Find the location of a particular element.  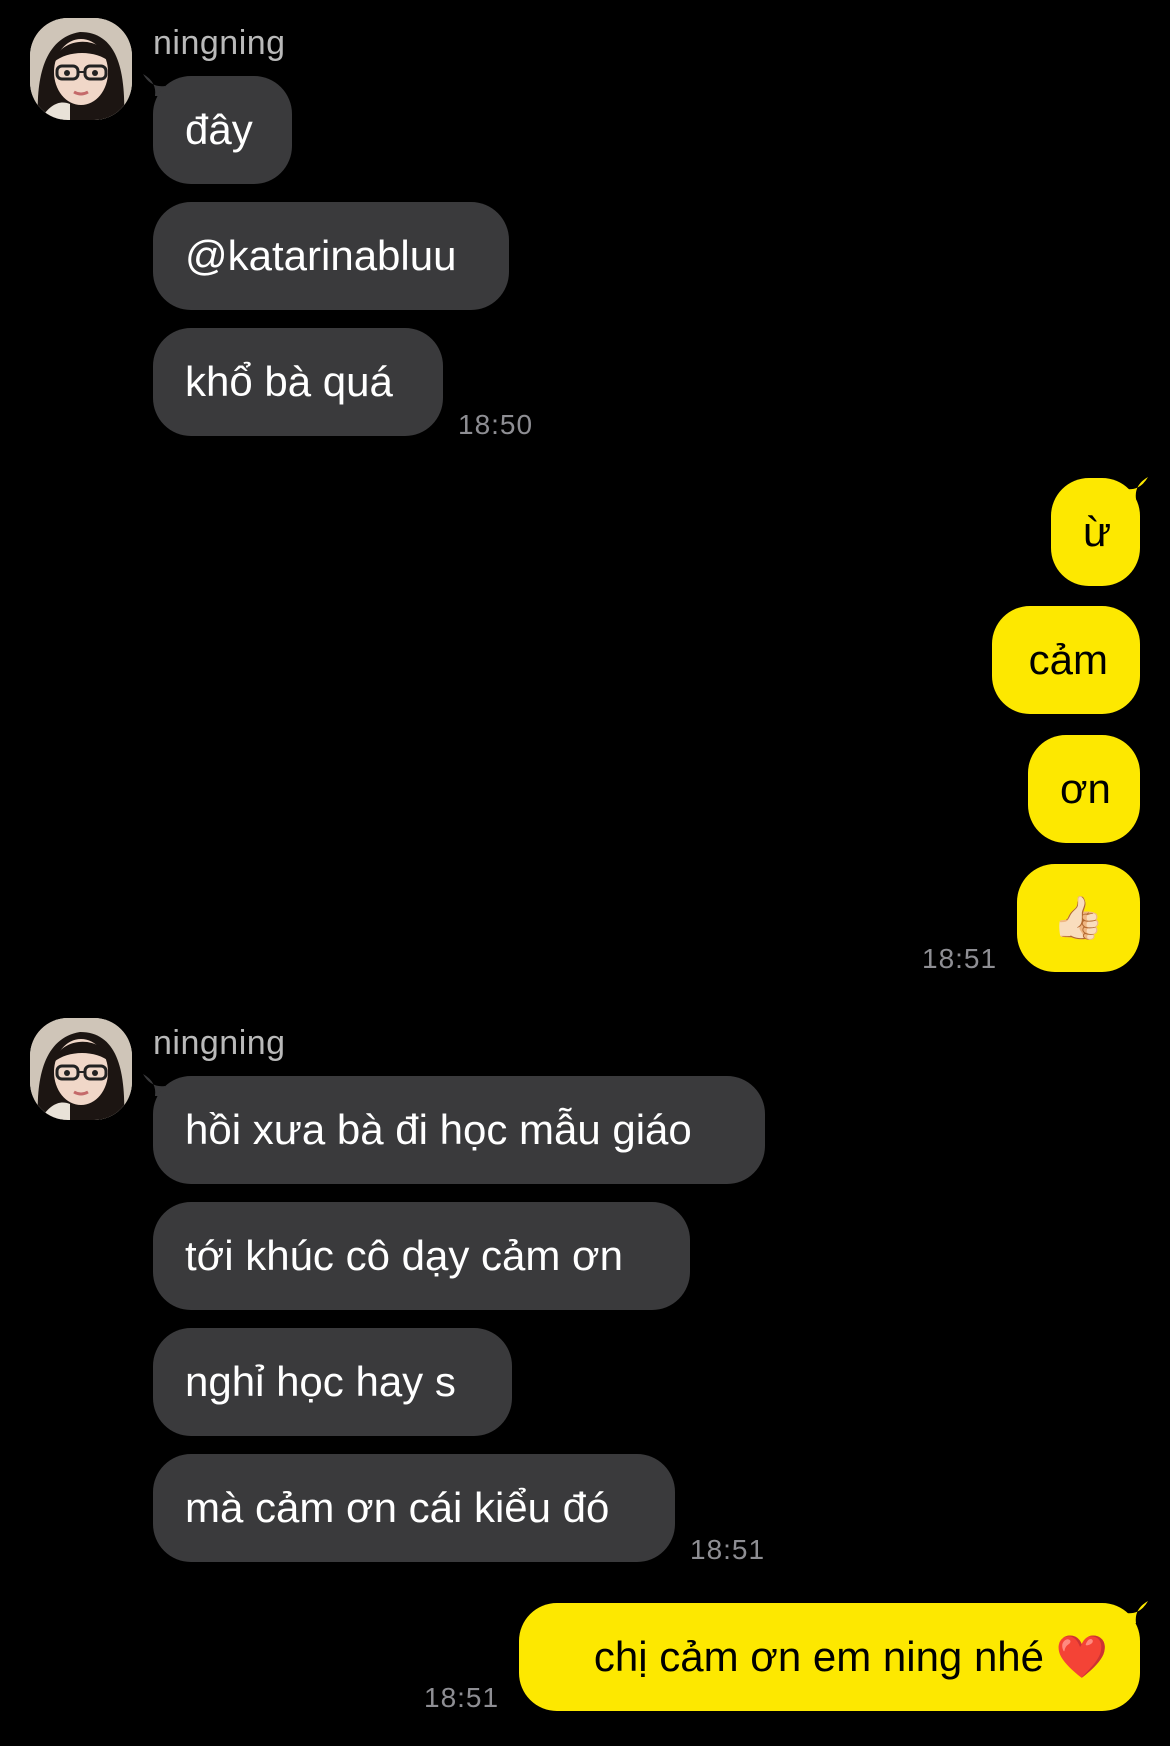

incoming-message-bubble: mà cảm ơn cái kiểu đó is located at coordinates (414, 1508).